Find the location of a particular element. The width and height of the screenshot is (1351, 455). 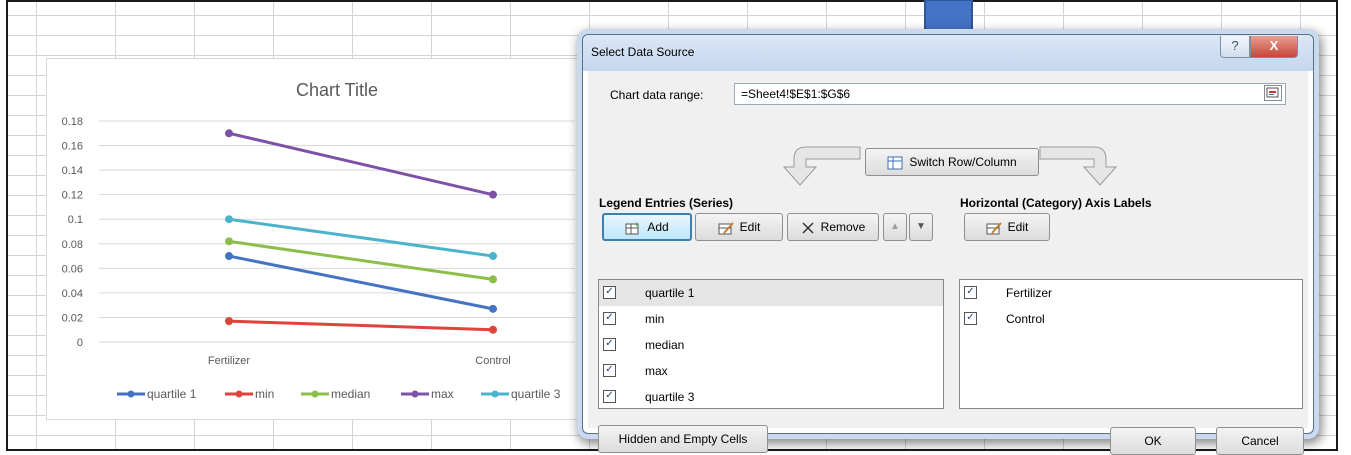

axis-labels-heading: Horizontal (Category) Axis Labels is located at coordinates (1056, 203).